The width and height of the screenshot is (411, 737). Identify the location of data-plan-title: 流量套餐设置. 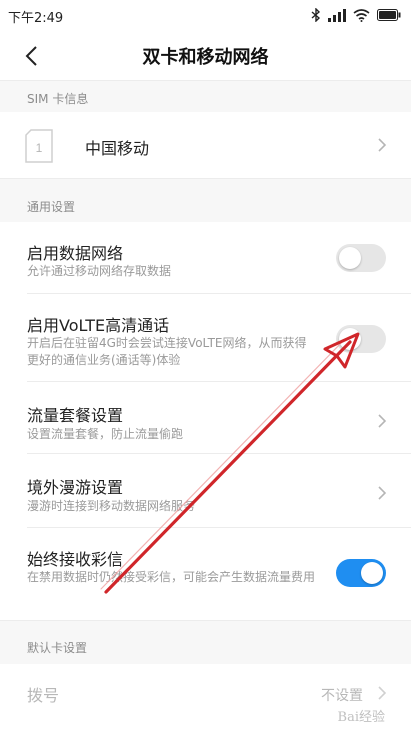
(75, 415).